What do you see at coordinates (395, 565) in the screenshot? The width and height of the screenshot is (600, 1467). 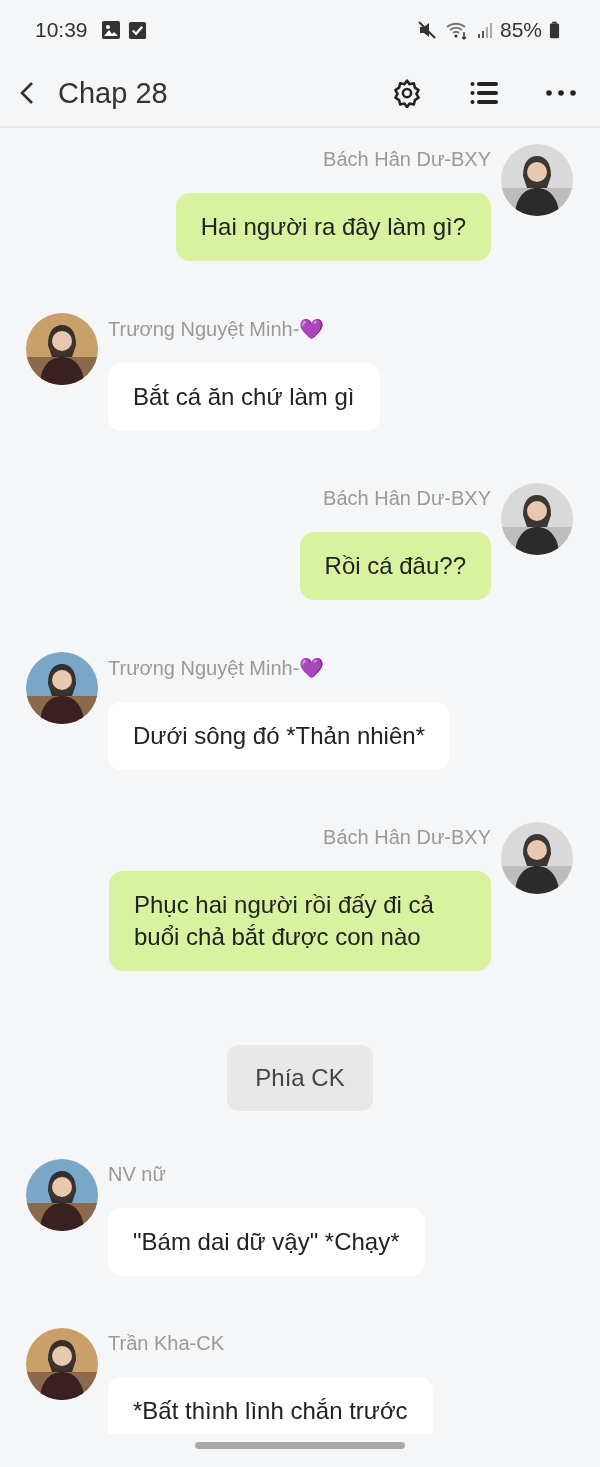 I see `message-bubble: Rồi cá đâu??` at bounding box center [395, 565].